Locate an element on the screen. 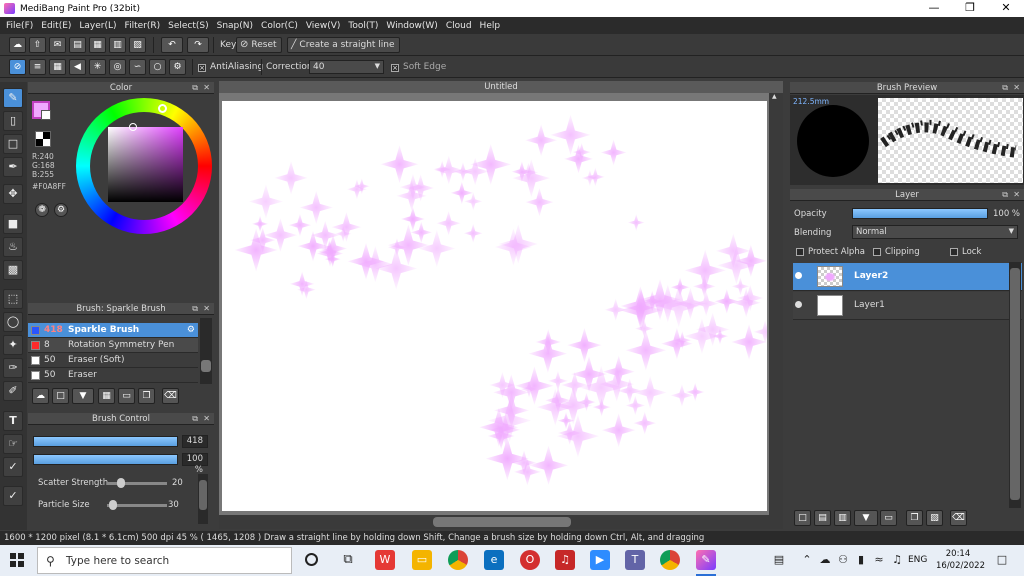 The image size is (1024, 576). brush-cloud-icon: ☁ is located at coordinates (40, 396).